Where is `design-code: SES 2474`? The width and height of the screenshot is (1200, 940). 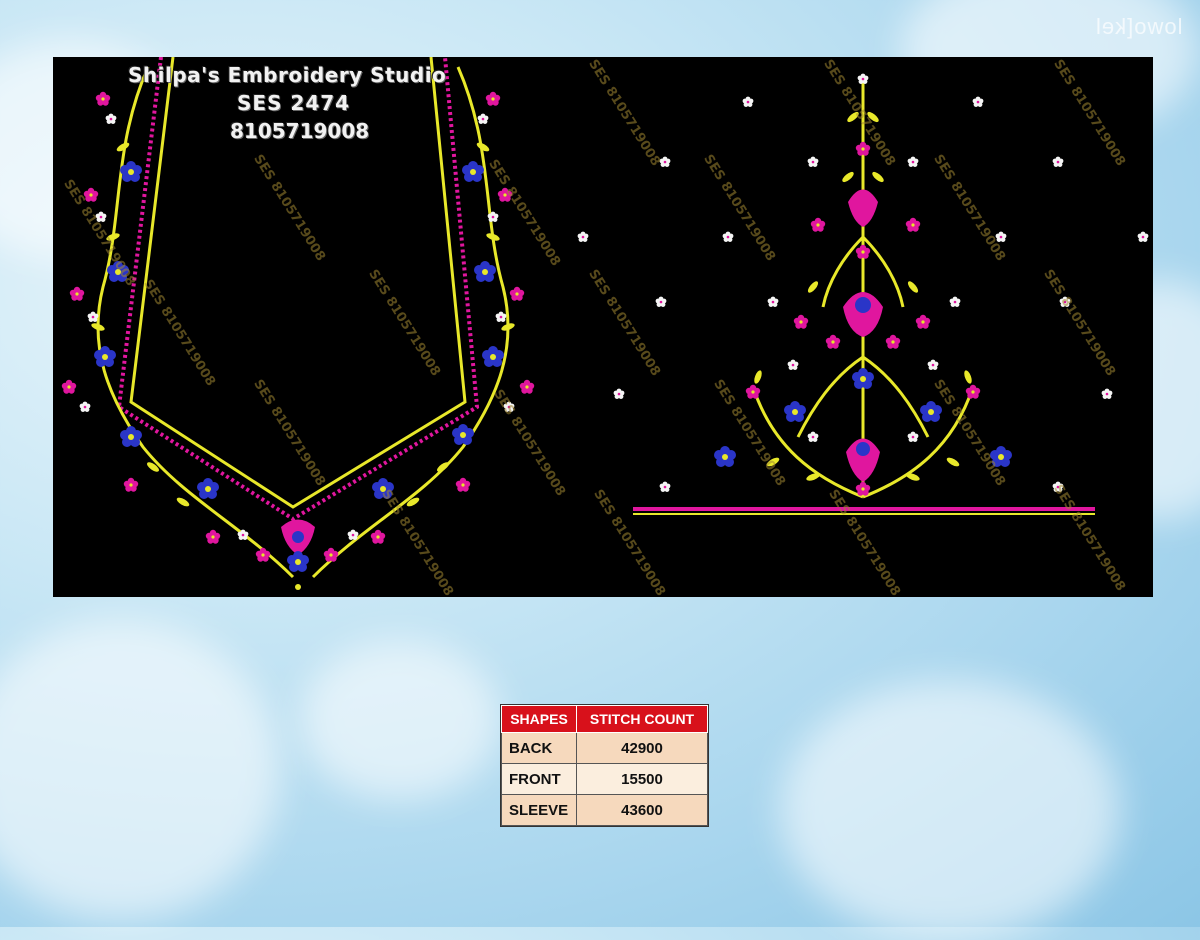 design-code: SES 2474 is located at coordinates (294, 103).